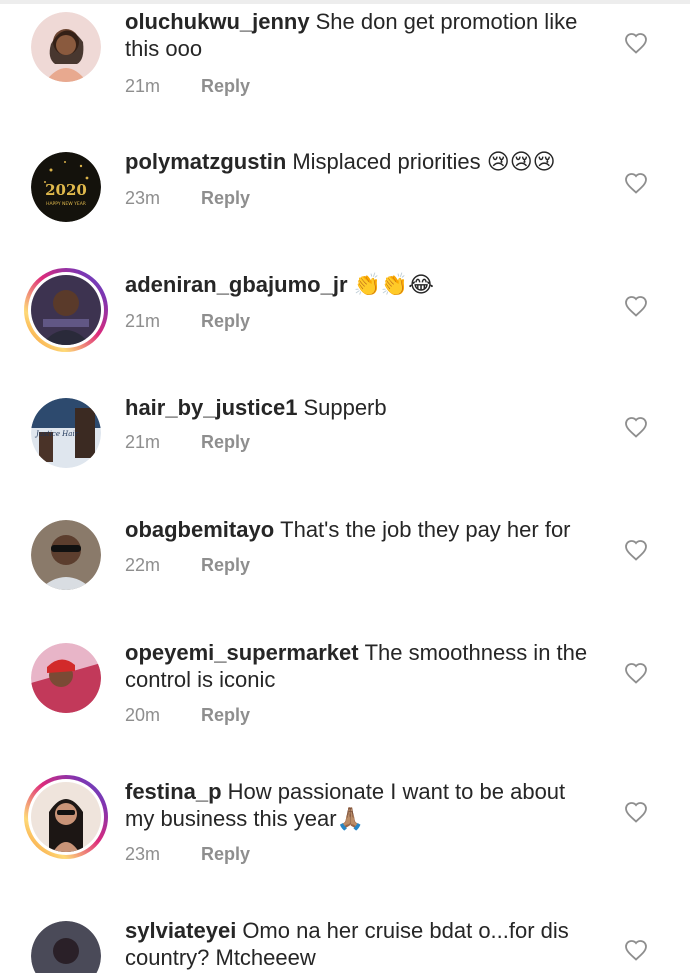 This screenshot has height=973, width=690. What do you see at coordinates (521, 161) in the screenshot?
I see `crying-emoji-group: 😢😢😢` at bounding box center [521, 161].